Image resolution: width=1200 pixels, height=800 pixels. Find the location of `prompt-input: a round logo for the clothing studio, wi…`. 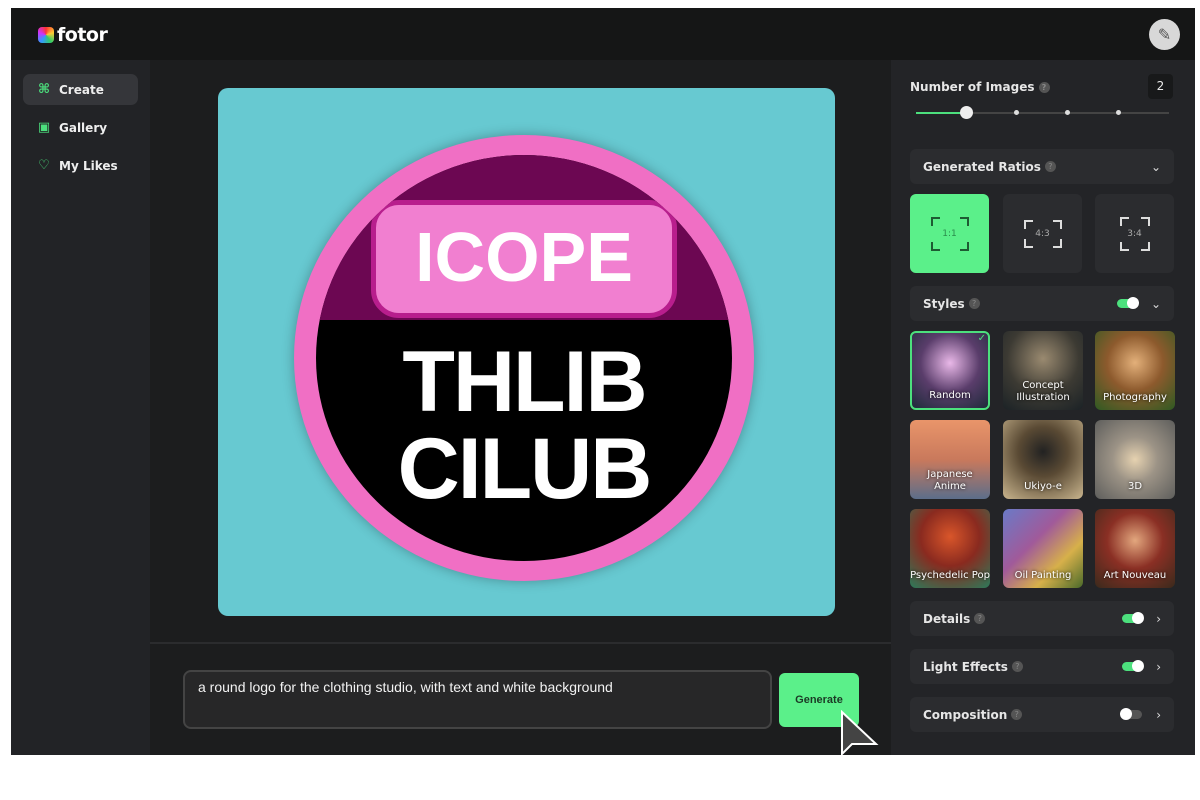

prompt-input: a round logo for the clothing studio, wi… is located at coordinates (477, 699).